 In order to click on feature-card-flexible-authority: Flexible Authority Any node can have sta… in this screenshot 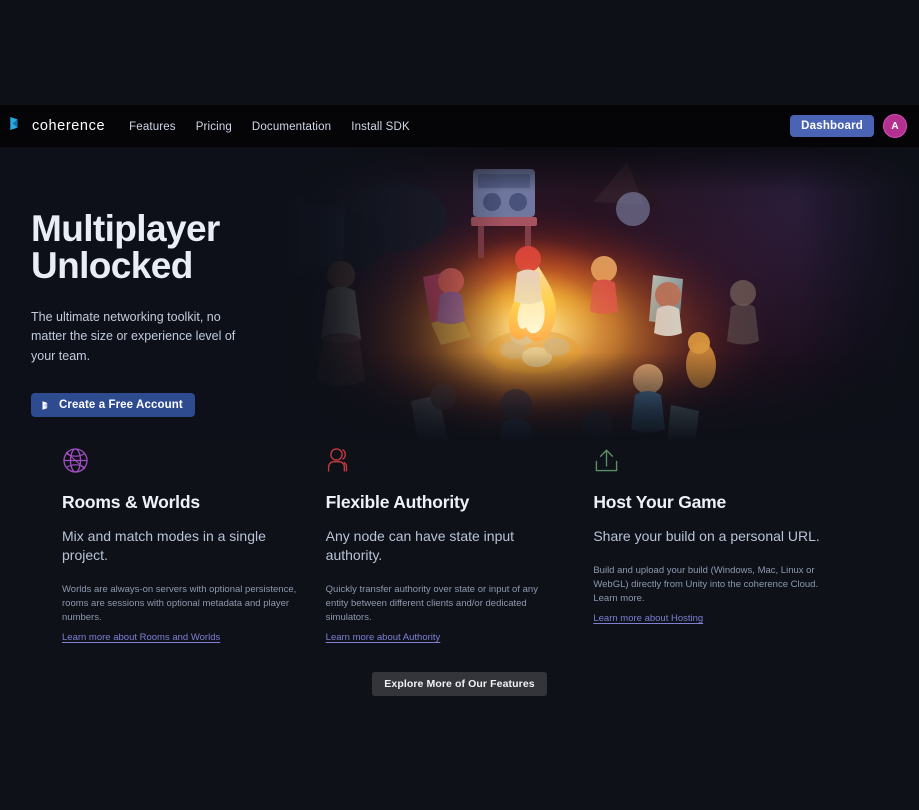, I will do `click(458, 557)`.